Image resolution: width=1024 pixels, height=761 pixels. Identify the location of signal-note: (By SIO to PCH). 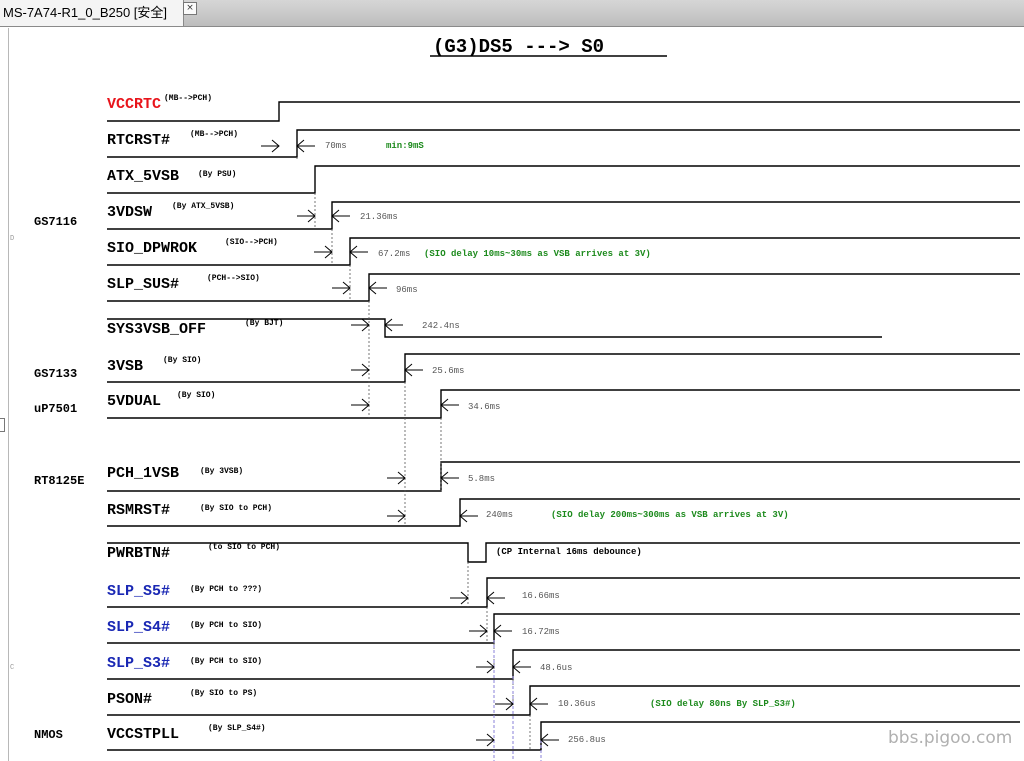
(236, 508).